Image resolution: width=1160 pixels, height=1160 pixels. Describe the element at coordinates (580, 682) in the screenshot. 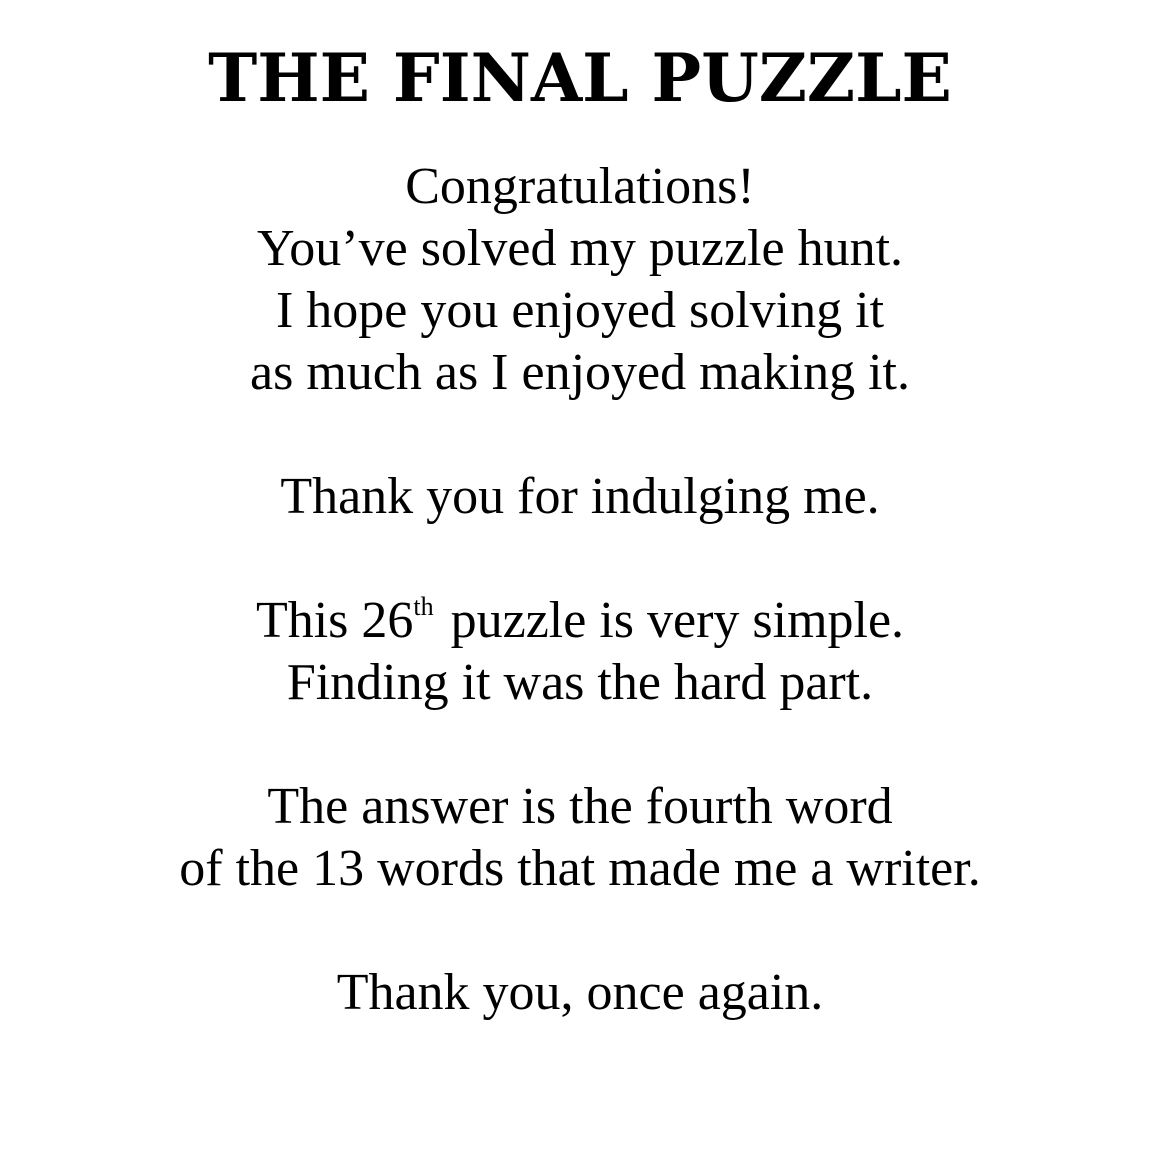

I see `finding-hard-line: Finding it was the hard part.` at that location.